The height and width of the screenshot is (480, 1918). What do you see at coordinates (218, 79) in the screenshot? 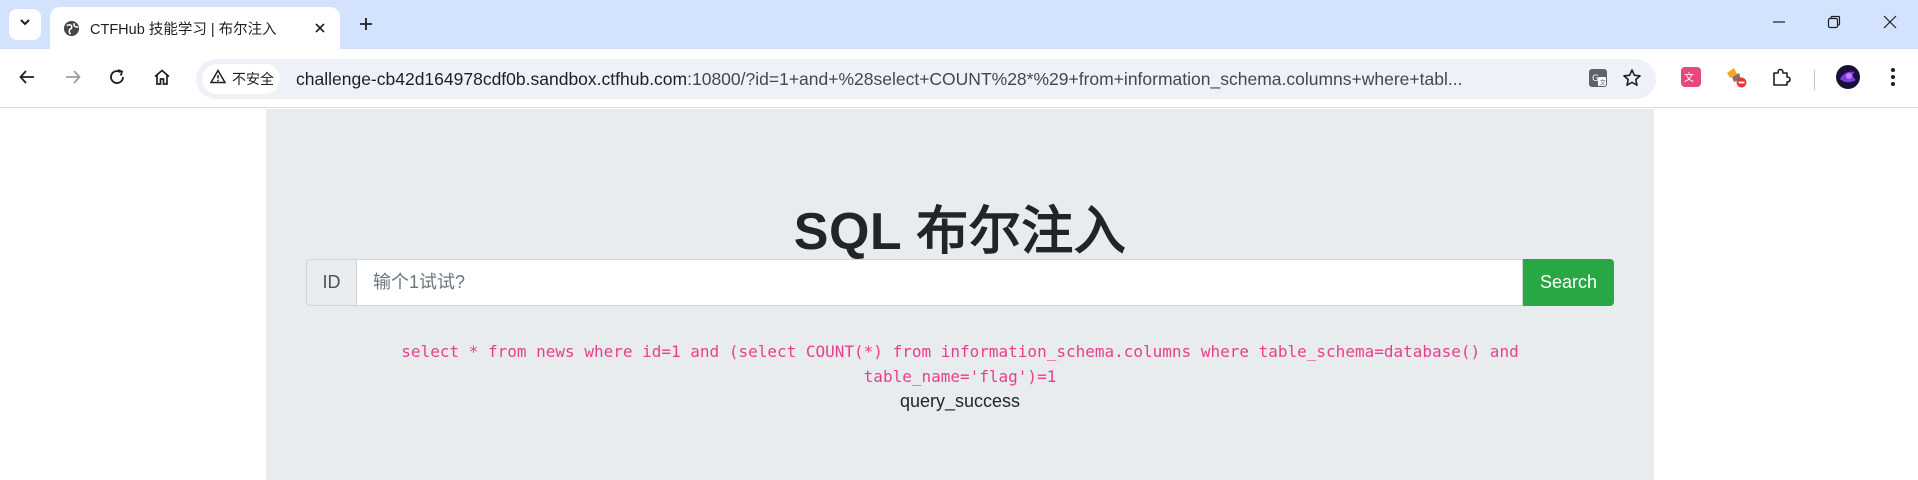
I see `warning-icon` at bounding box center [218, 79].